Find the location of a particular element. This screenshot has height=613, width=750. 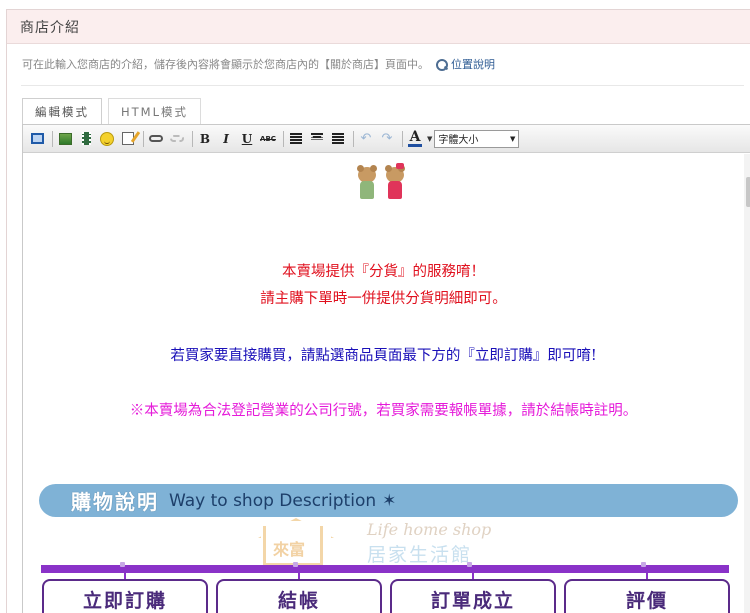

image-icon is located at coordinates (65, 138).